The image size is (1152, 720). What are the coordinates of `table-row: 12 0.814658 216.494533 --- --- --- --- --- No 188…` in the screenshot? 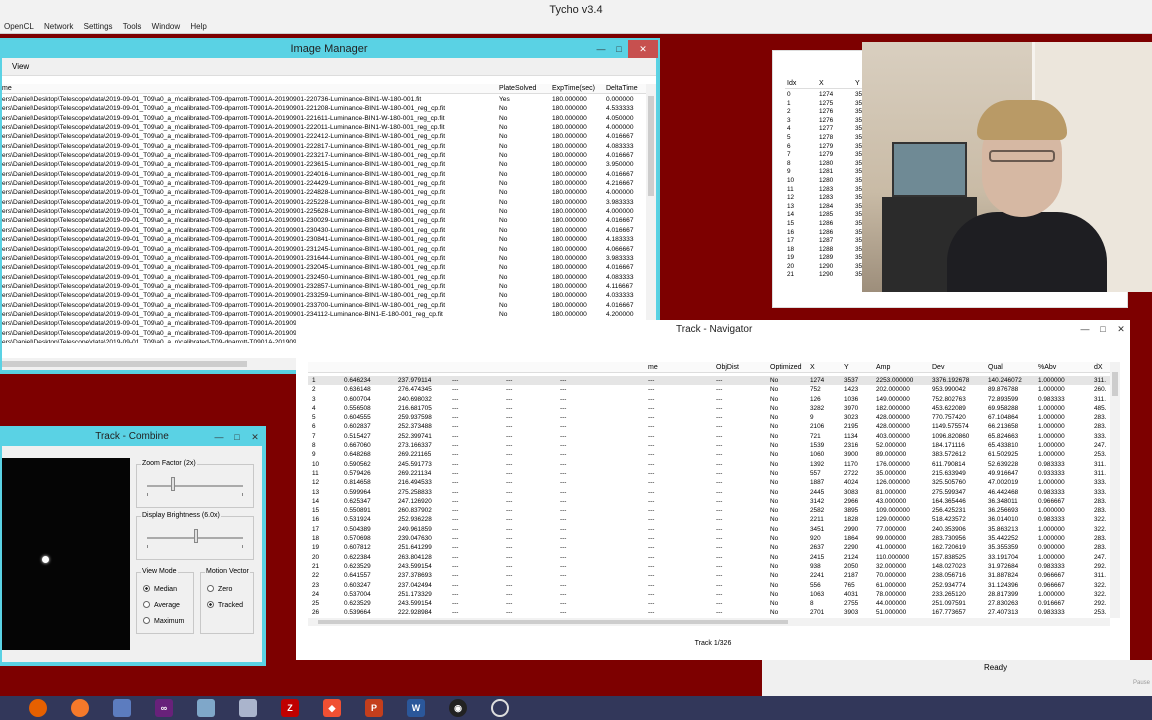 It's located at (709, 482).